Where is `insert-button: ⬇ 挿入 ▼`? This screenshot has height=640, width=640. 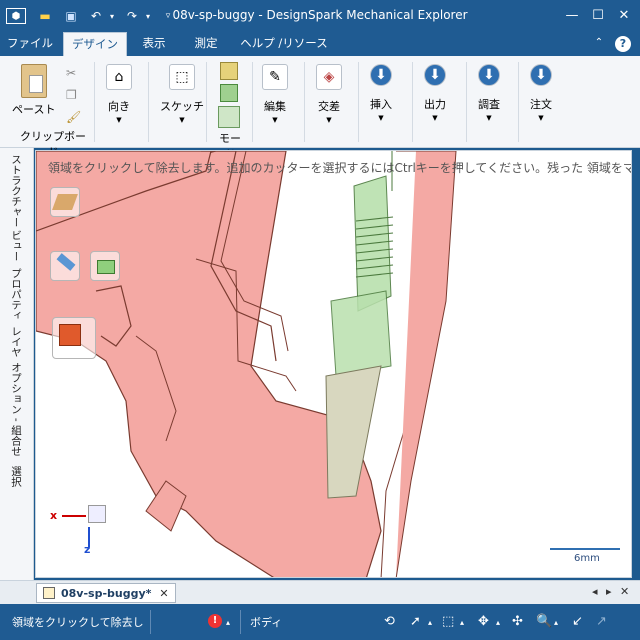
insert-button: ⬇ 挿入 ▼ is located at coordinates (381, 93).